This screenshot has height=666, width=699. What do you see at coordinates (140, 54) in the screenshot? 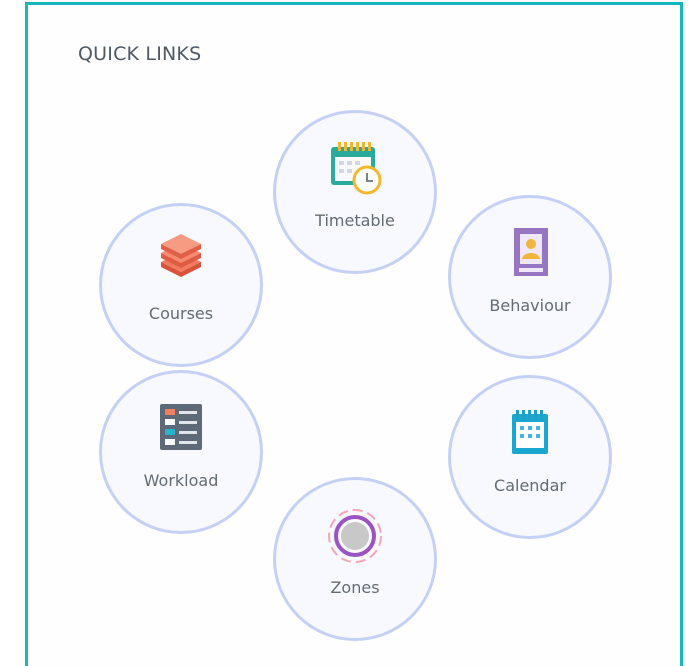
I see `panel-title: QUICK LINKS` at bounding box center [140, 54].